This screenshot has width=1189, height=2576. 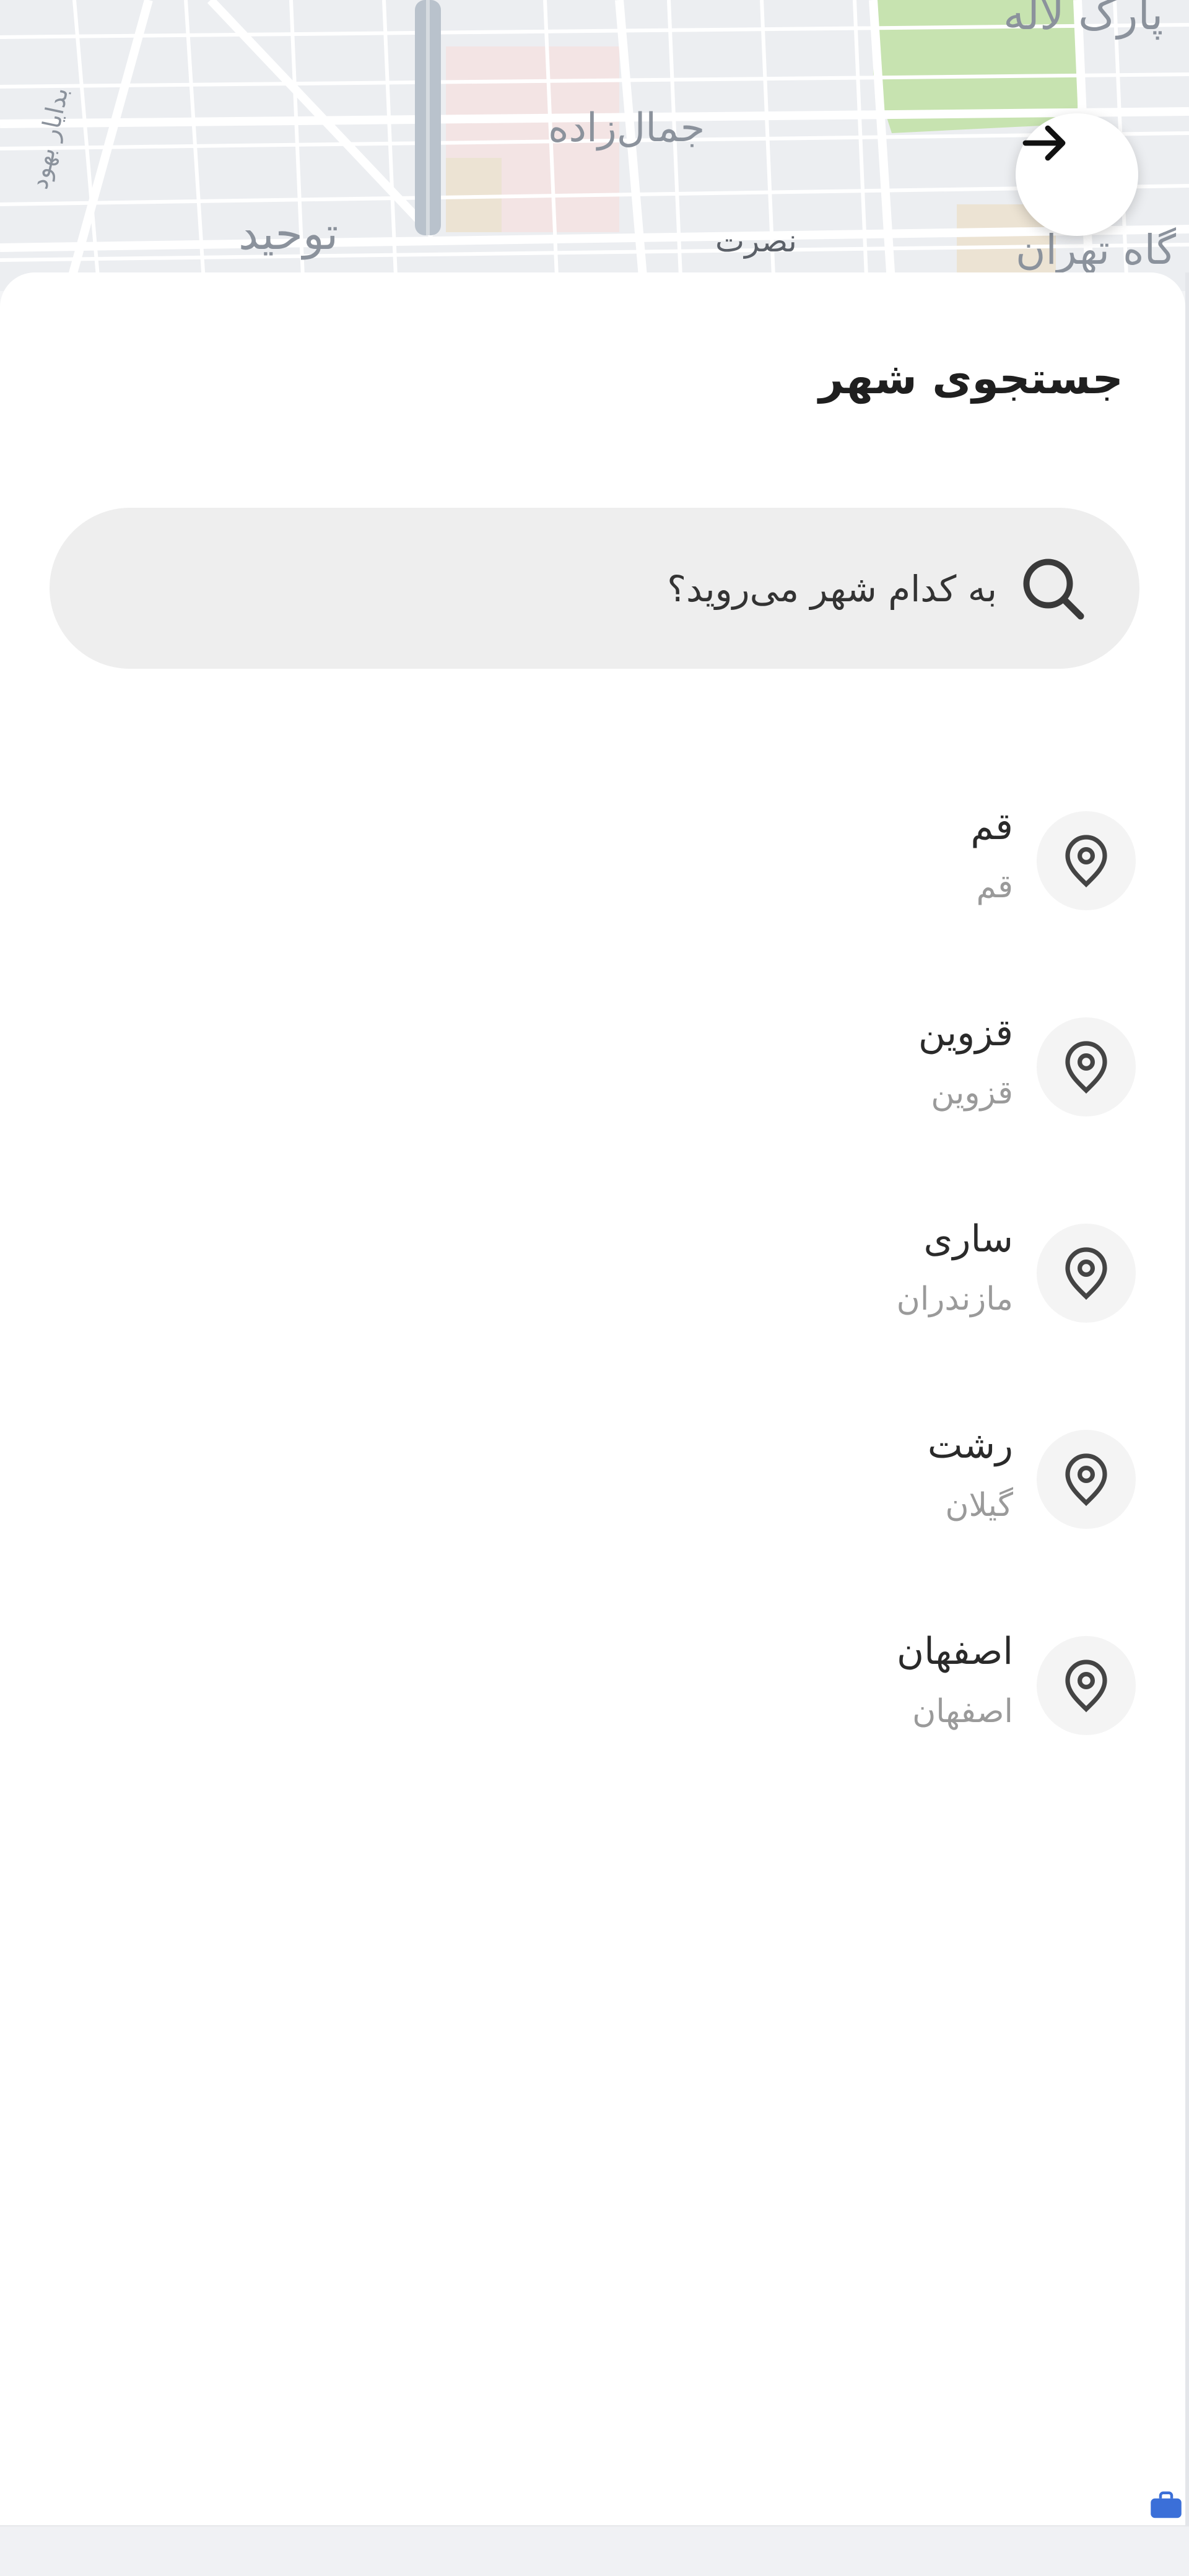 What do you see at coordinates (954, 1299) in the screenshot?
I see `city-province: مازندران` at bounding box center [954, 1299].